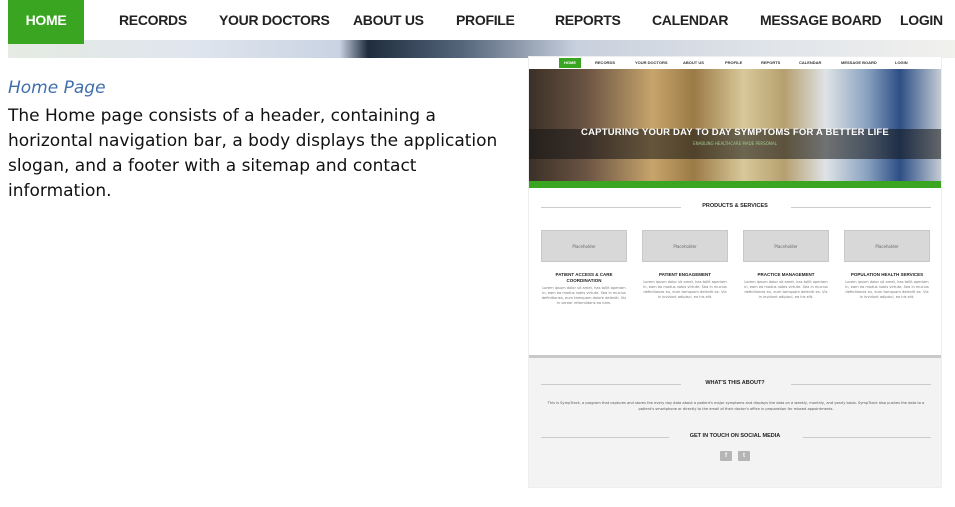 The height and width of the screenshot is (507, 955). What do you see at coordinates (771, 62) in the screenshot?
I see `mockup-nav-reports: REPORTS` at bounding box center [771, 62].